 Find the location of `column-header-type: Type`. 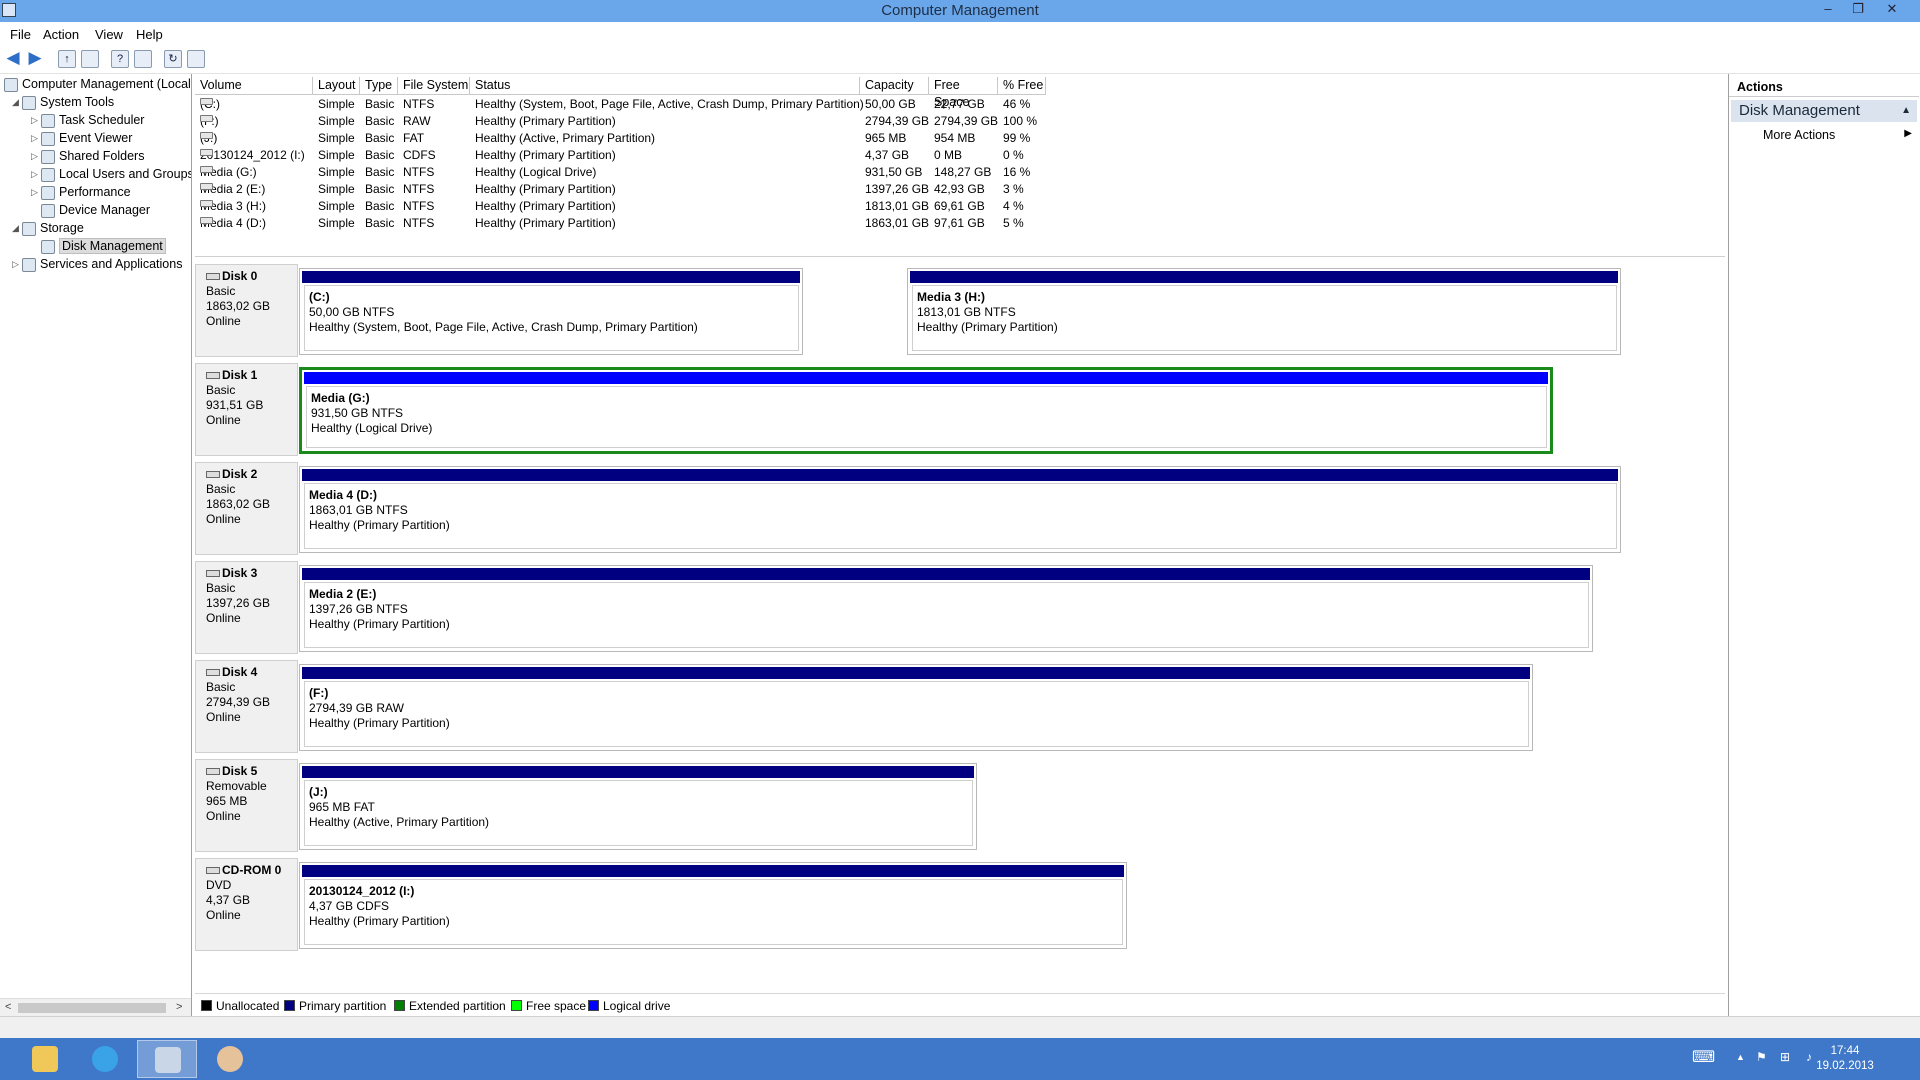

column-header-type: Type is located at coordinates (379, 86).